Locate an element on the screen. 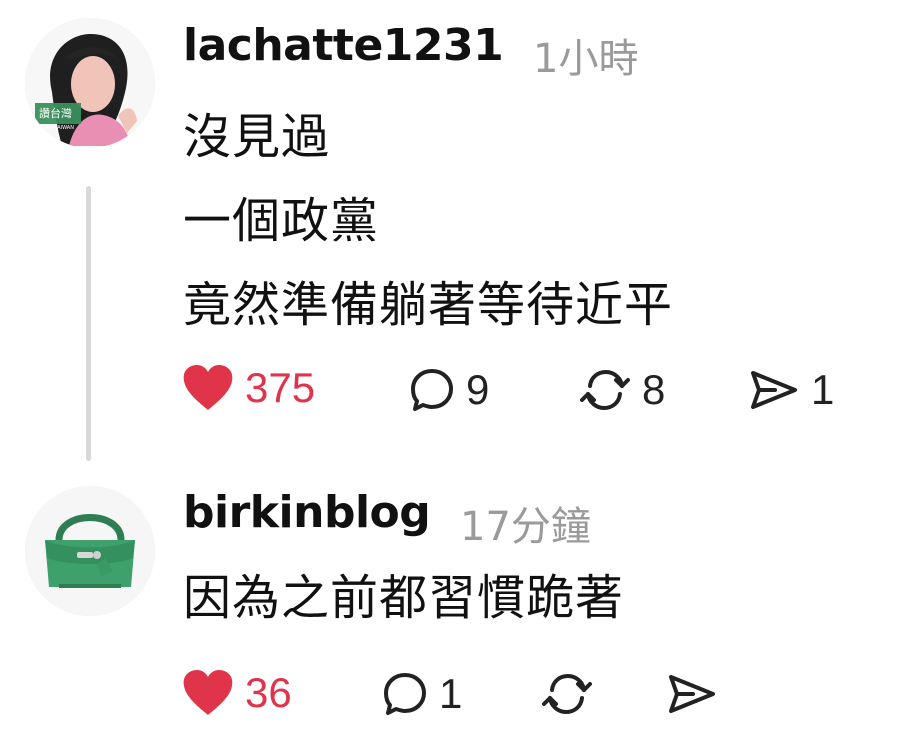  post-text-line-3: 竟然準備躺著等待近平 is located at coordinates (428, 305).